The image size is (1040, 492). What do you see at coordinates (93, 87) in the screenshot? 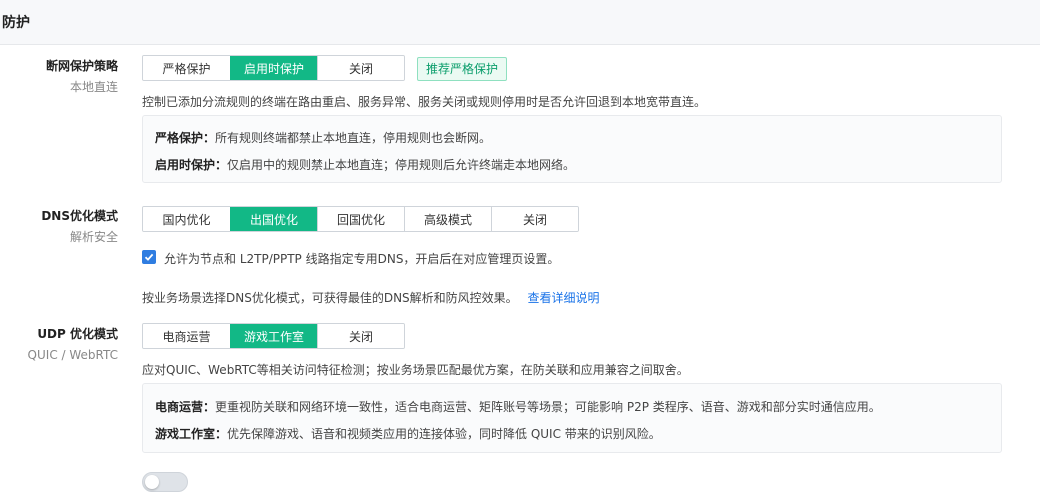
I see `network-protection-sublabel: 本地直连` at bounding box center [93, 87].